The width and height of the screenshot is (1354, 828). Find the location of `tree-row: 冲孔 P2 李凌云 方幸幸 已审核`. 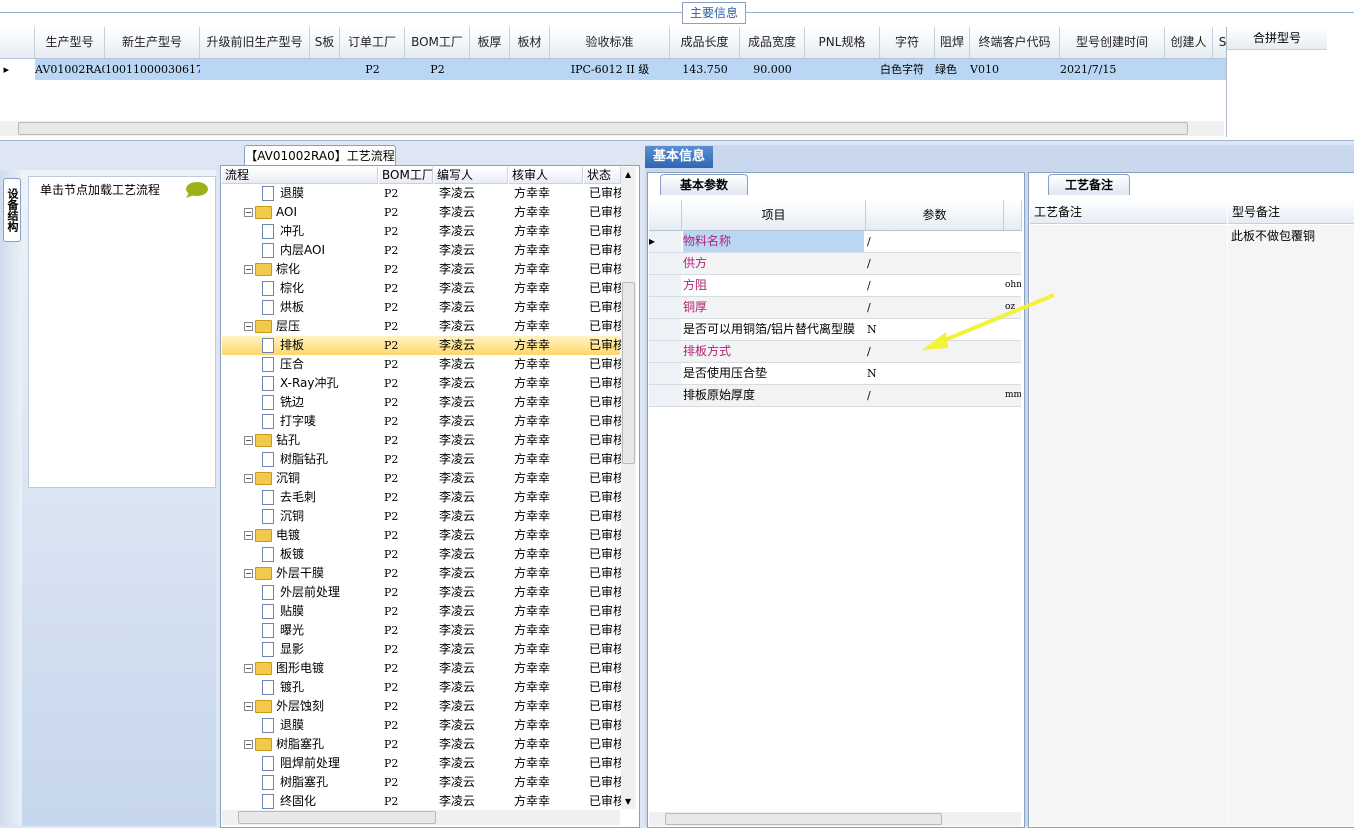

tree-row: 冲孔 P2 李凌云 方幸幸 已审核 is located at coordinates (421, 231).